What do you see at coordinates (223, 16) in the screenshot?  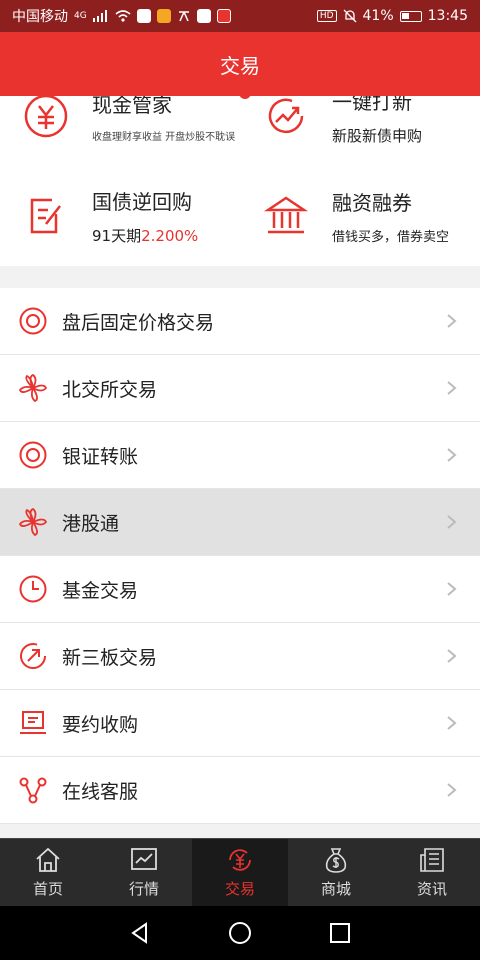 I see `stock-app-icon` at bounding box center [223, 16].